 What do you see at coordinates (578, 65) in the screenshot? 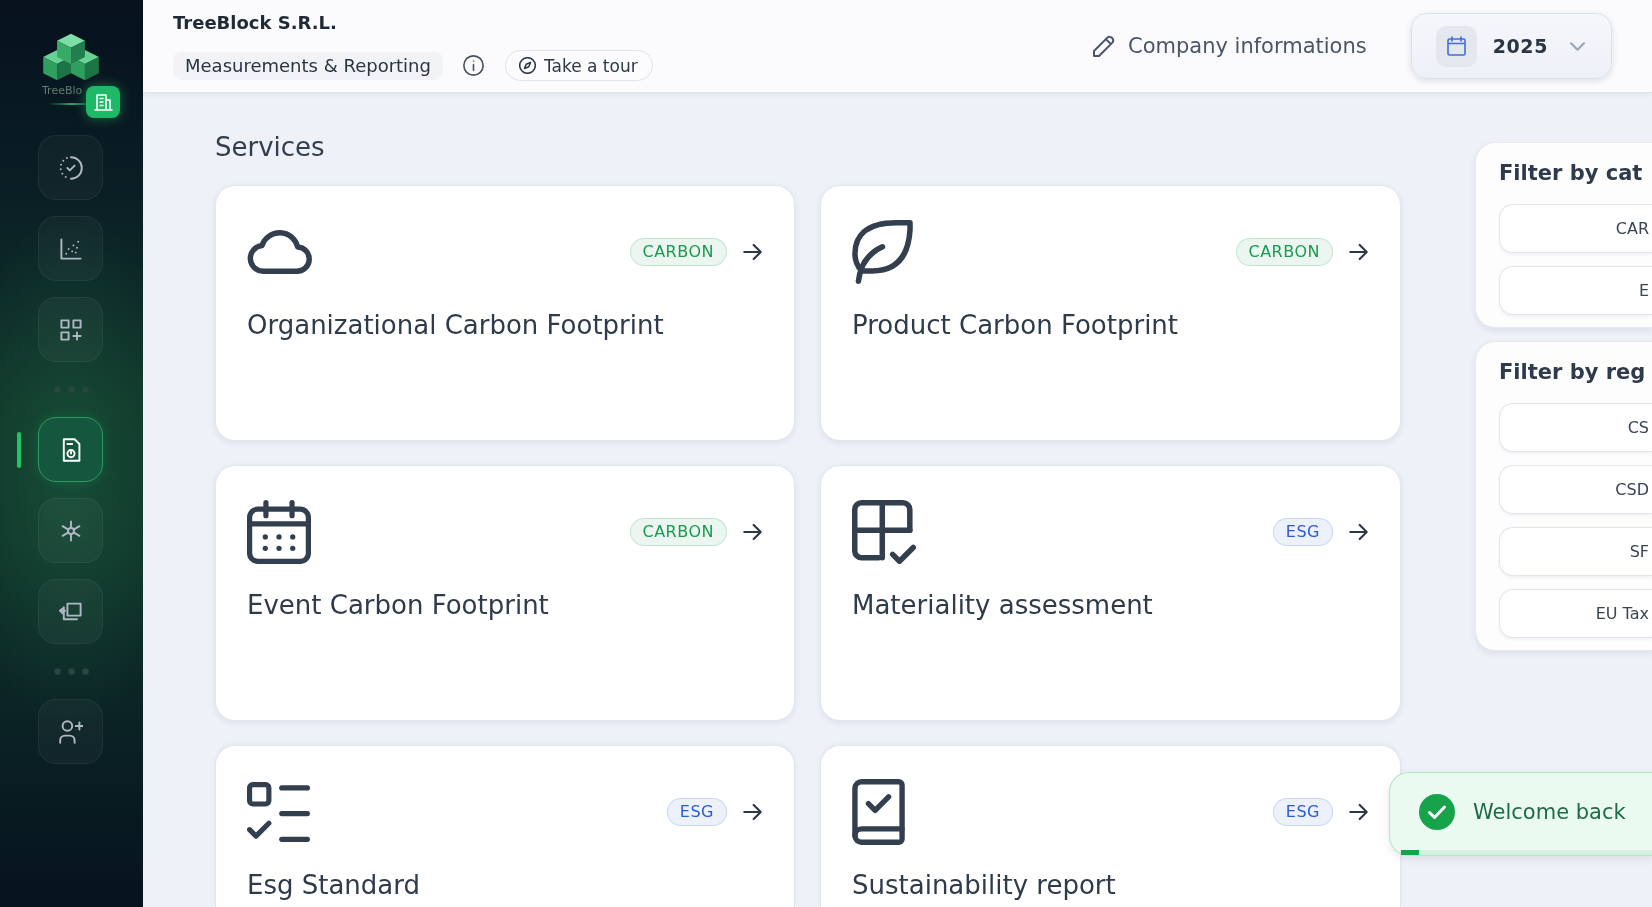
I see `tour-button: Take a tour` at bounding box center [578, 65].